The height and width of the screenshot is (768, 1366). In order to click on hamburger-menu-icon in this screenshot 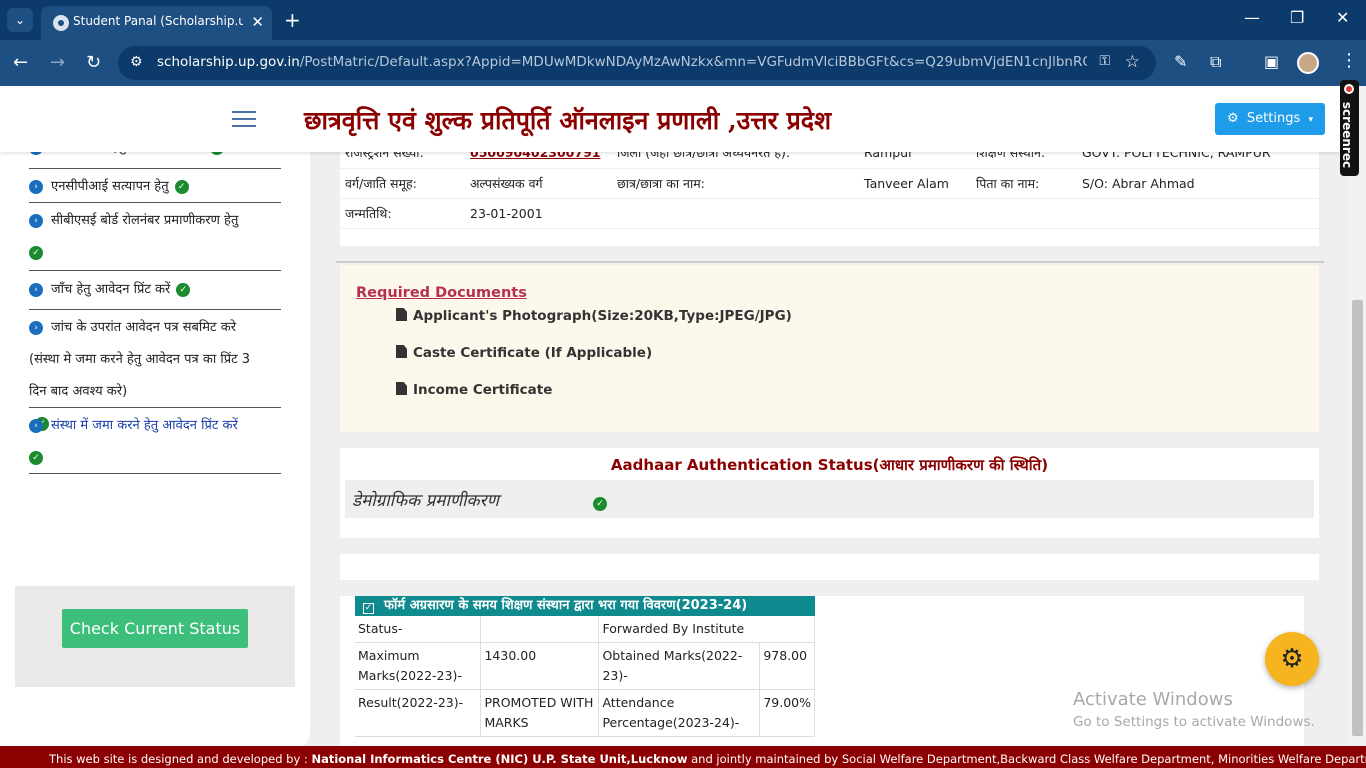, I will do `click(244, 121)`.